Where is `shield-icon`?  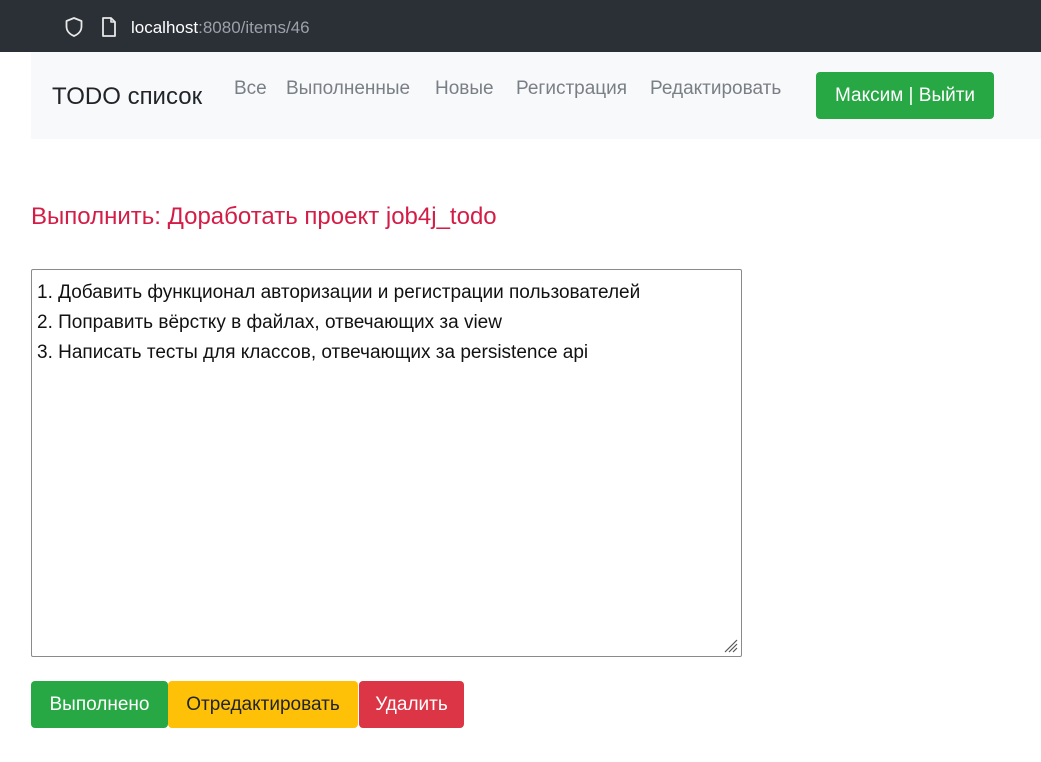
shield-icon is located at coordinates (74, 27).